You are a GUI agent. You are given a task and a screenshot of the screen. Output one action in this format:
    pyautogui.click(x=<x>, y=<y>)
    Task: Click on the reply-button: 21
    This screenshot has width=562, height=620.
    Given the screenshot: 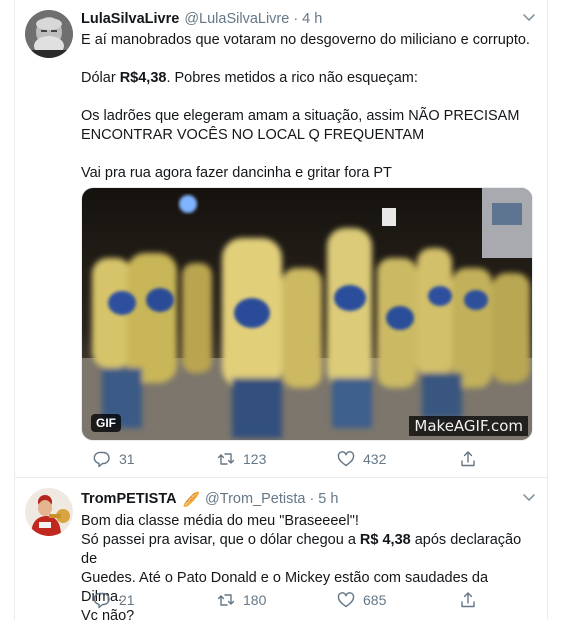 What is the action you would take?
    pyautogui.click(x=114, y=600)
    